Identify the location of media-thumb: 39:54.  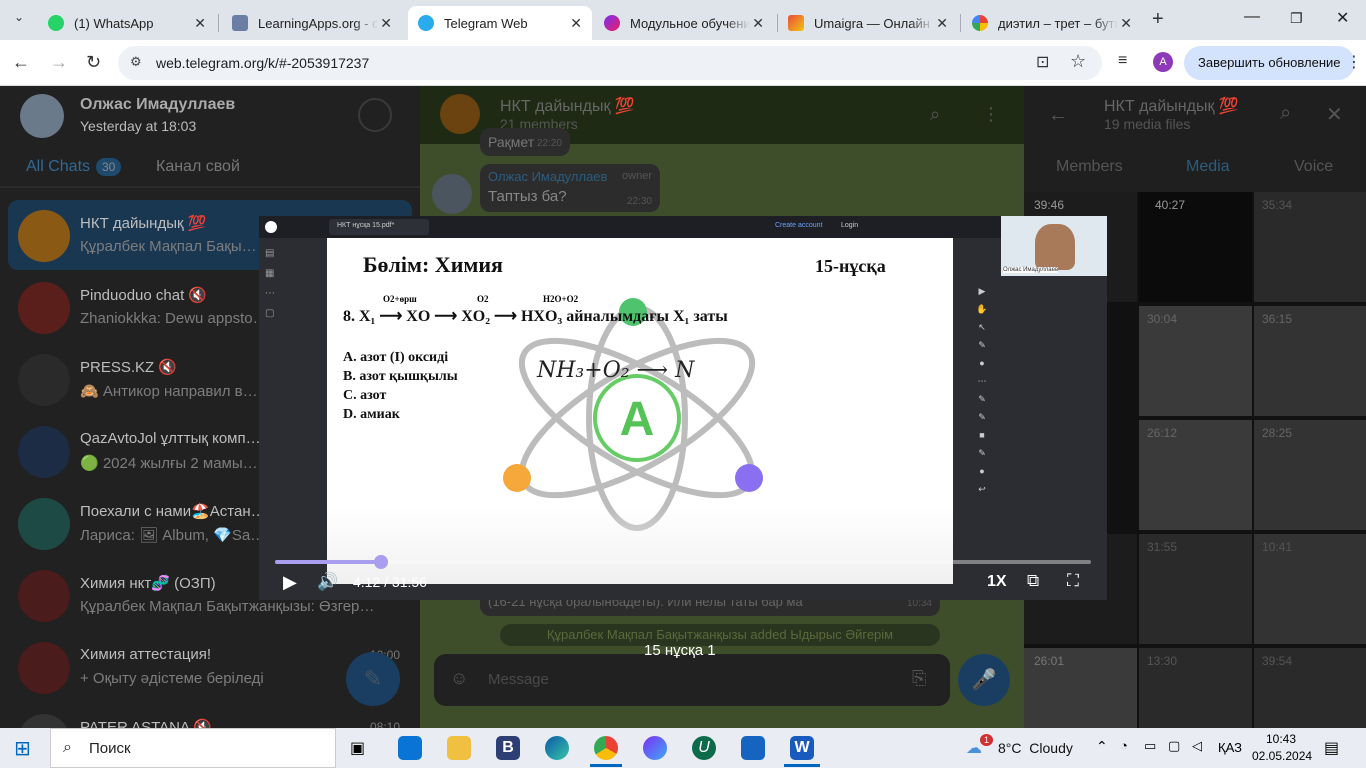
(1310, 688).